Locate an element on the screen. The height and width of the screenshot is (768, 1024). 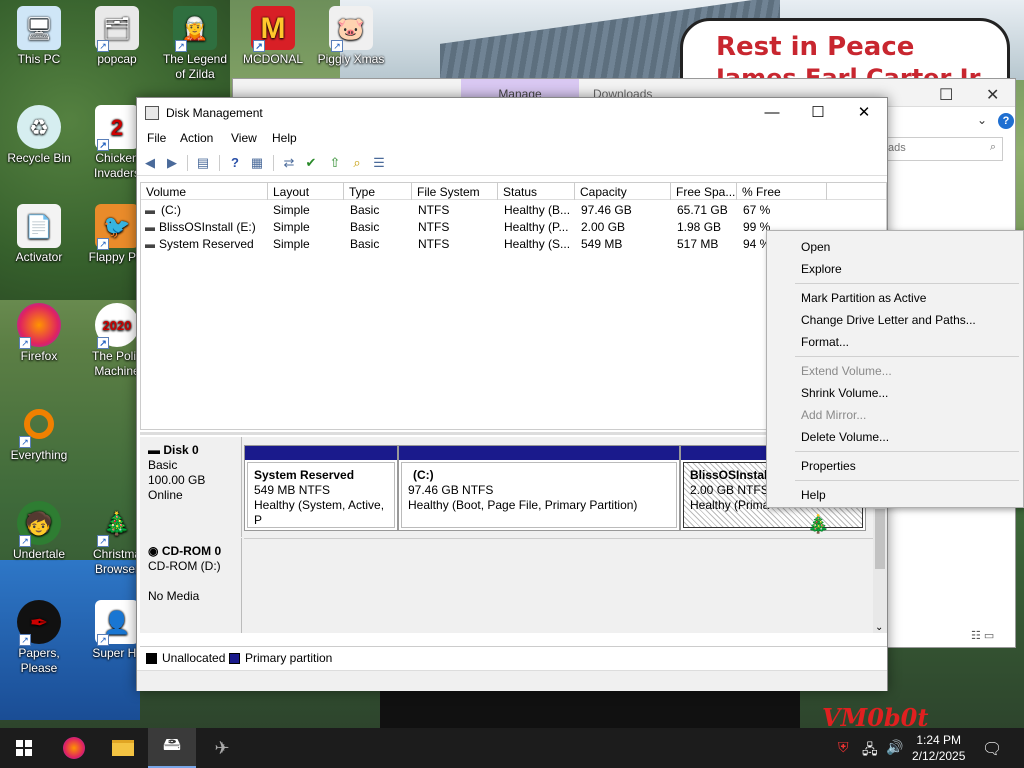
desktop-icon-label: Super Hil is located at coordinates (117, 653).